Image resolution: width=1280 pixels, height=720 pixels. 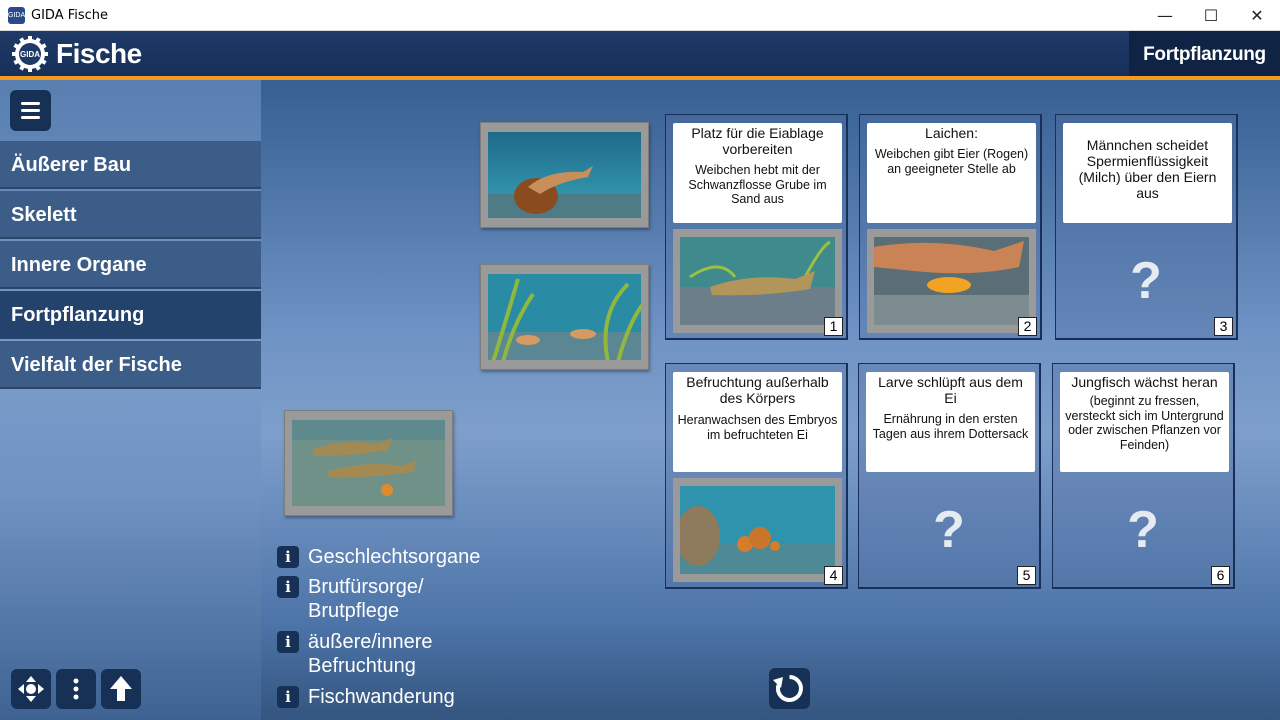 I want to click on navigation-cross-button, so click(x=31, y=689).